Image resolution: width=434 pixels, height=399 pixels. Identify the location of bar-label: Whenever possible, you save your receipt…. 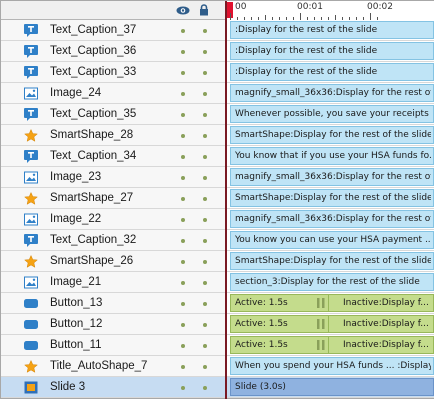
(333, 114).